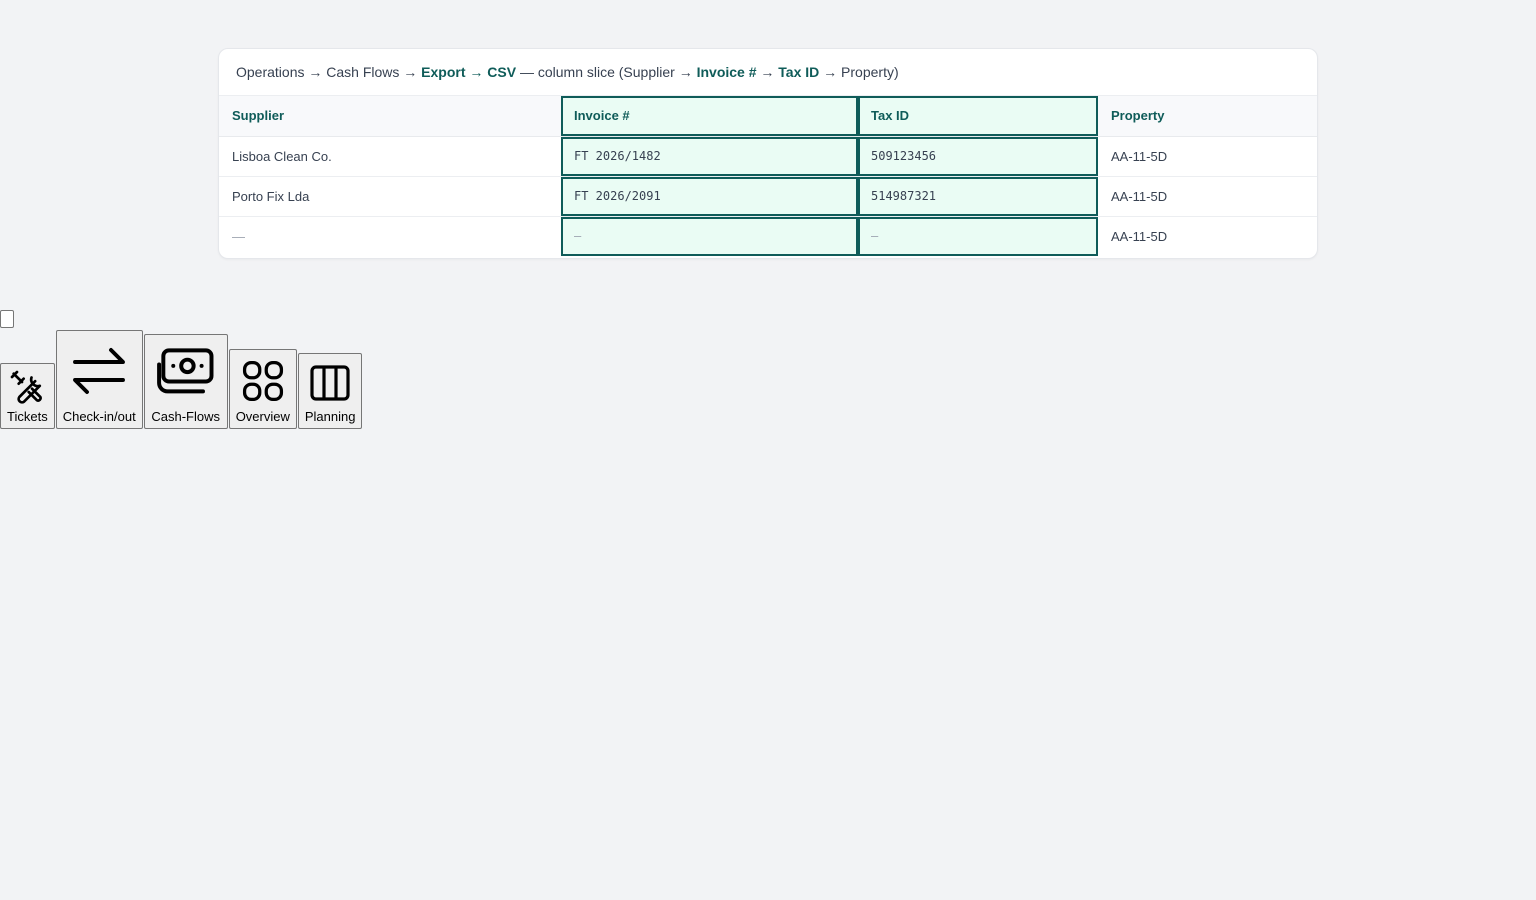  Describe the element at coordinates (390, 116) in the screenshot. I see `header-supplier: Supplier` at that location.